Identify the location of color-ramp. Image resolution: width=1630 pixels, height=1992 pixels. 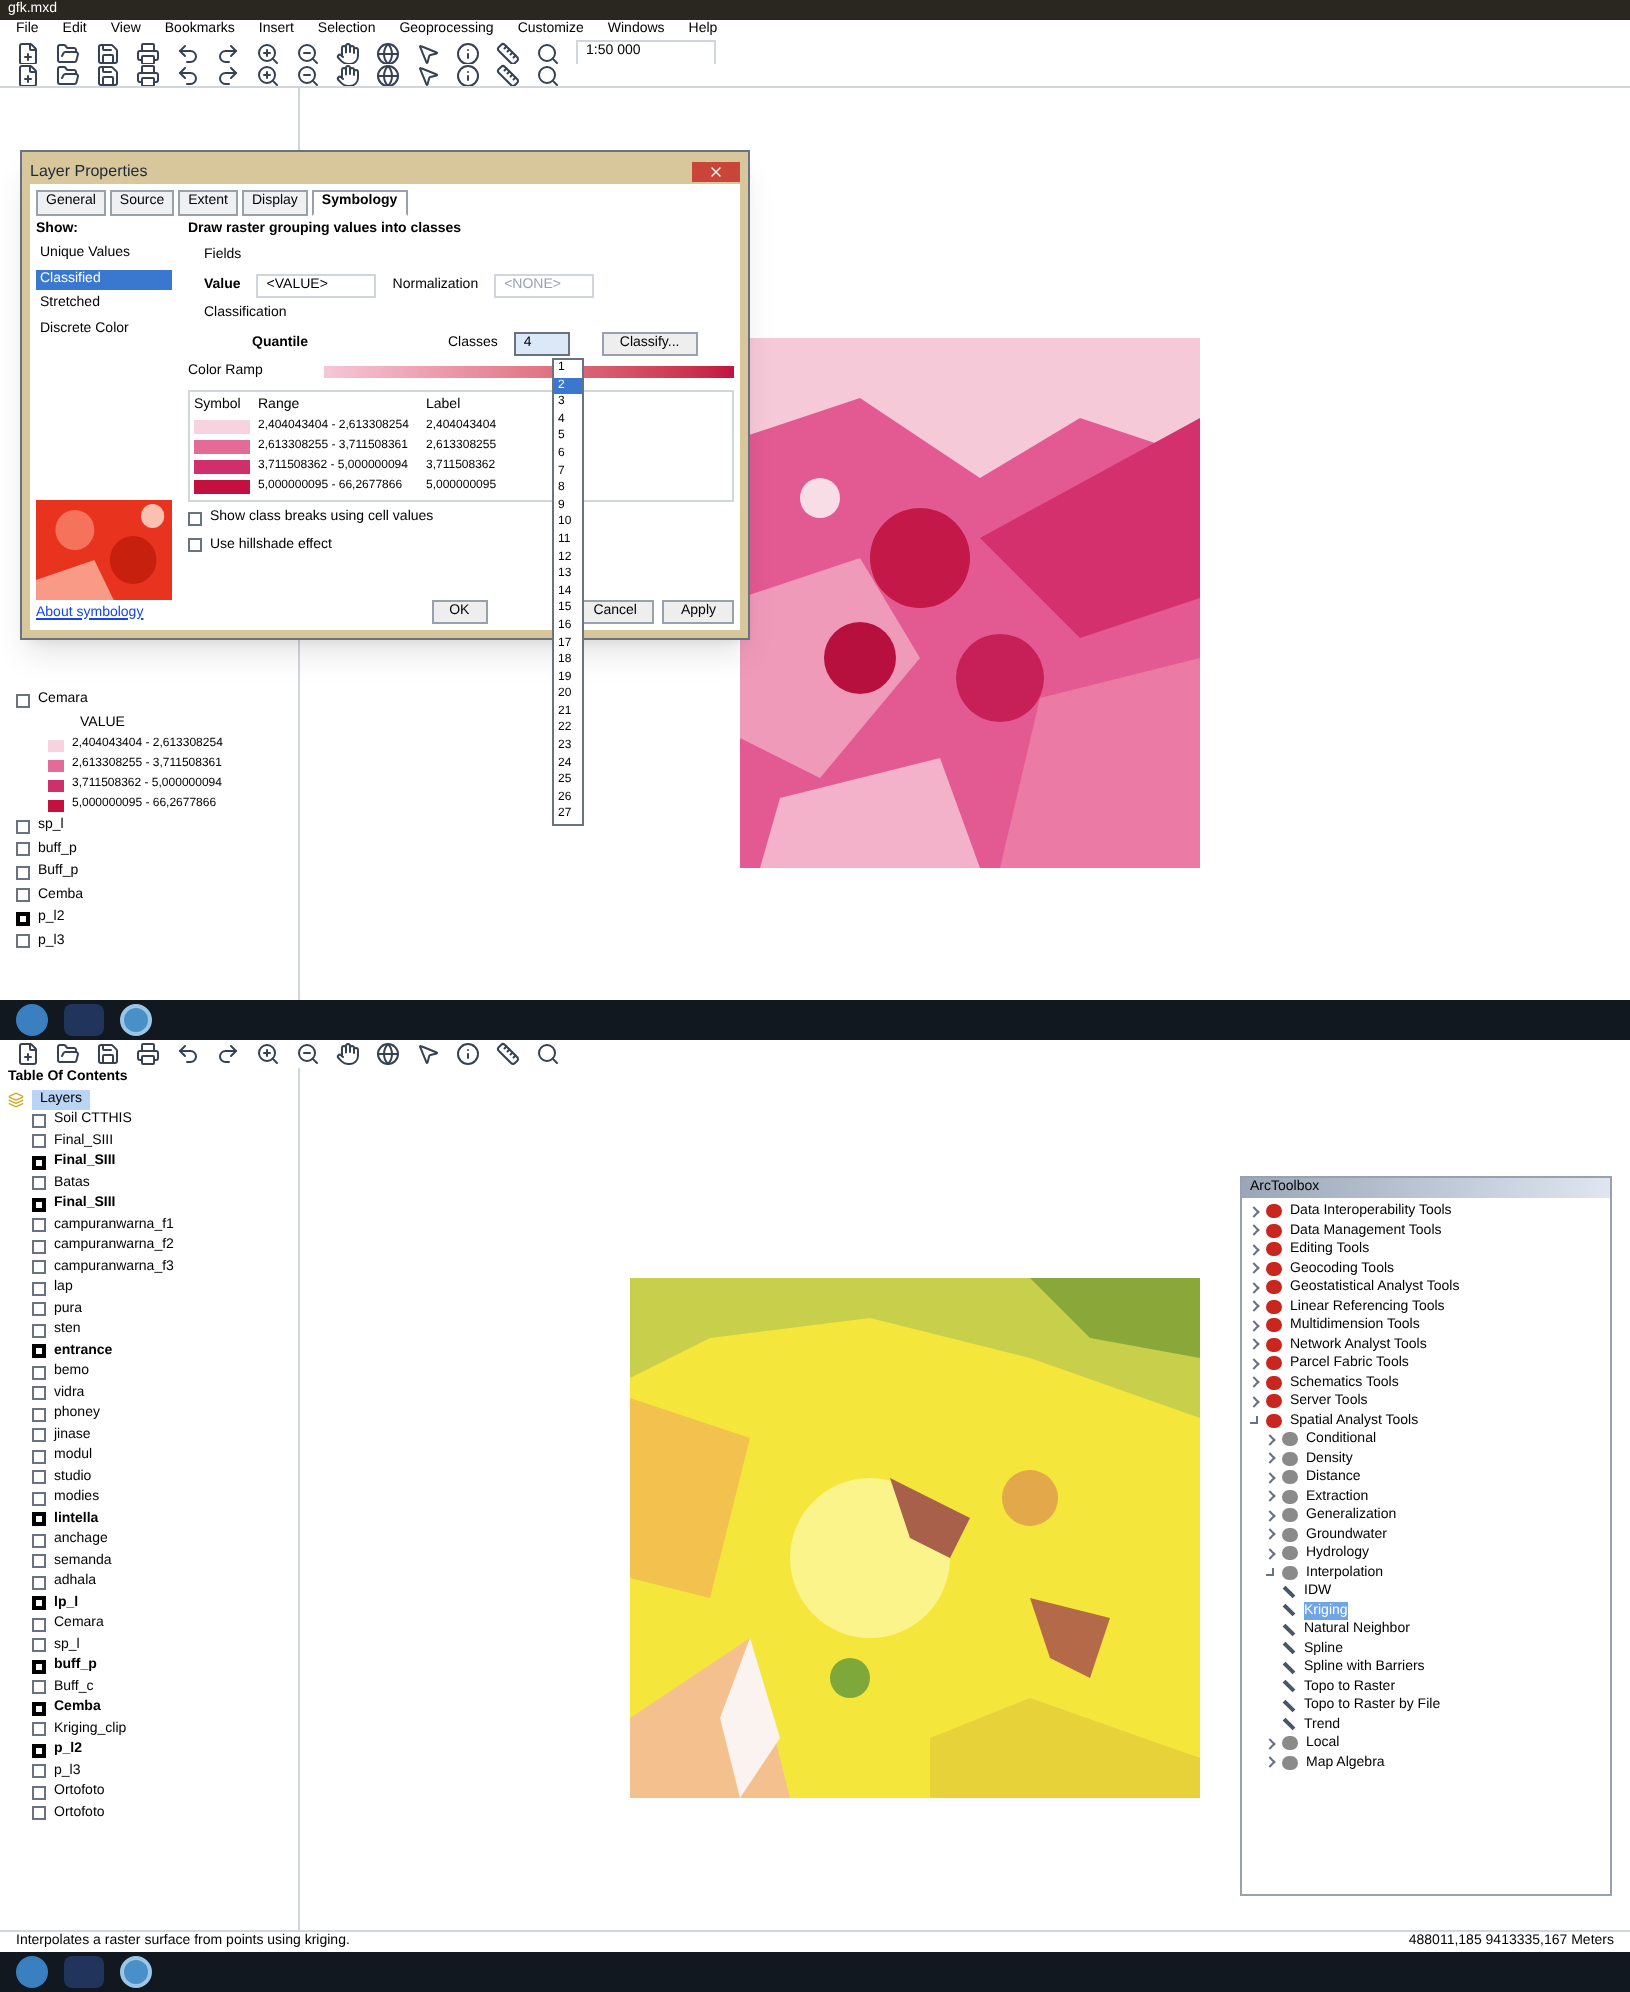
(529, 372).